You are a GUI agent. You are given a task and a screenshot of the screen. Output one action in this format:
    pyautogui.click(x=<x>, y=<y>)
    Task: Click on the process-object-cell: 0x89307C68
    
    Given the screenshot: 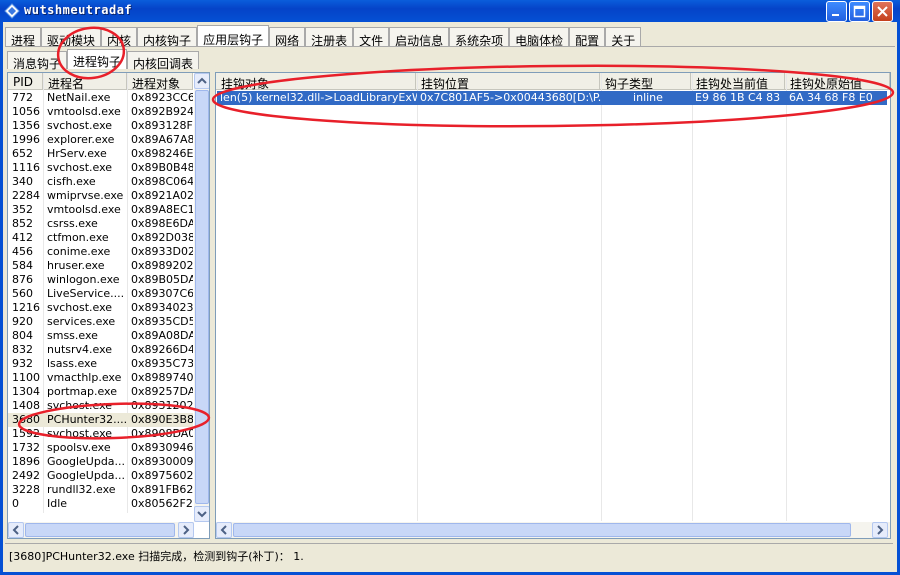 What is the action you would take?
    pyautogui.click(x=162, y=293)
    